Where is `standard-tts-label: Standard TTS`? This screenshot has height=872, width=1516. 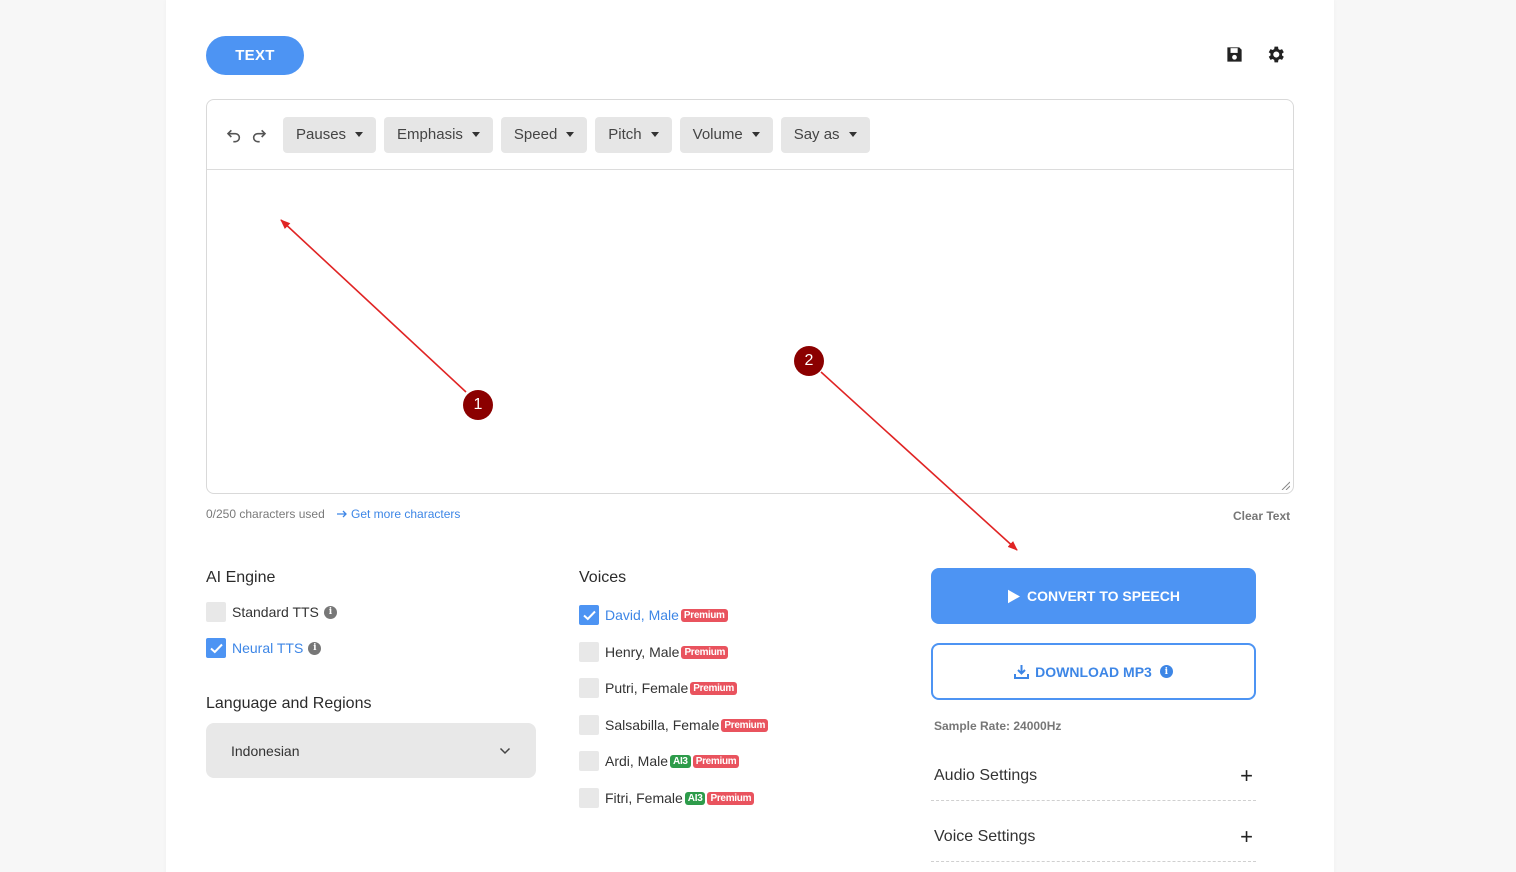
standard-tts-label: Standard TTS is located at coordinates (275, 612).